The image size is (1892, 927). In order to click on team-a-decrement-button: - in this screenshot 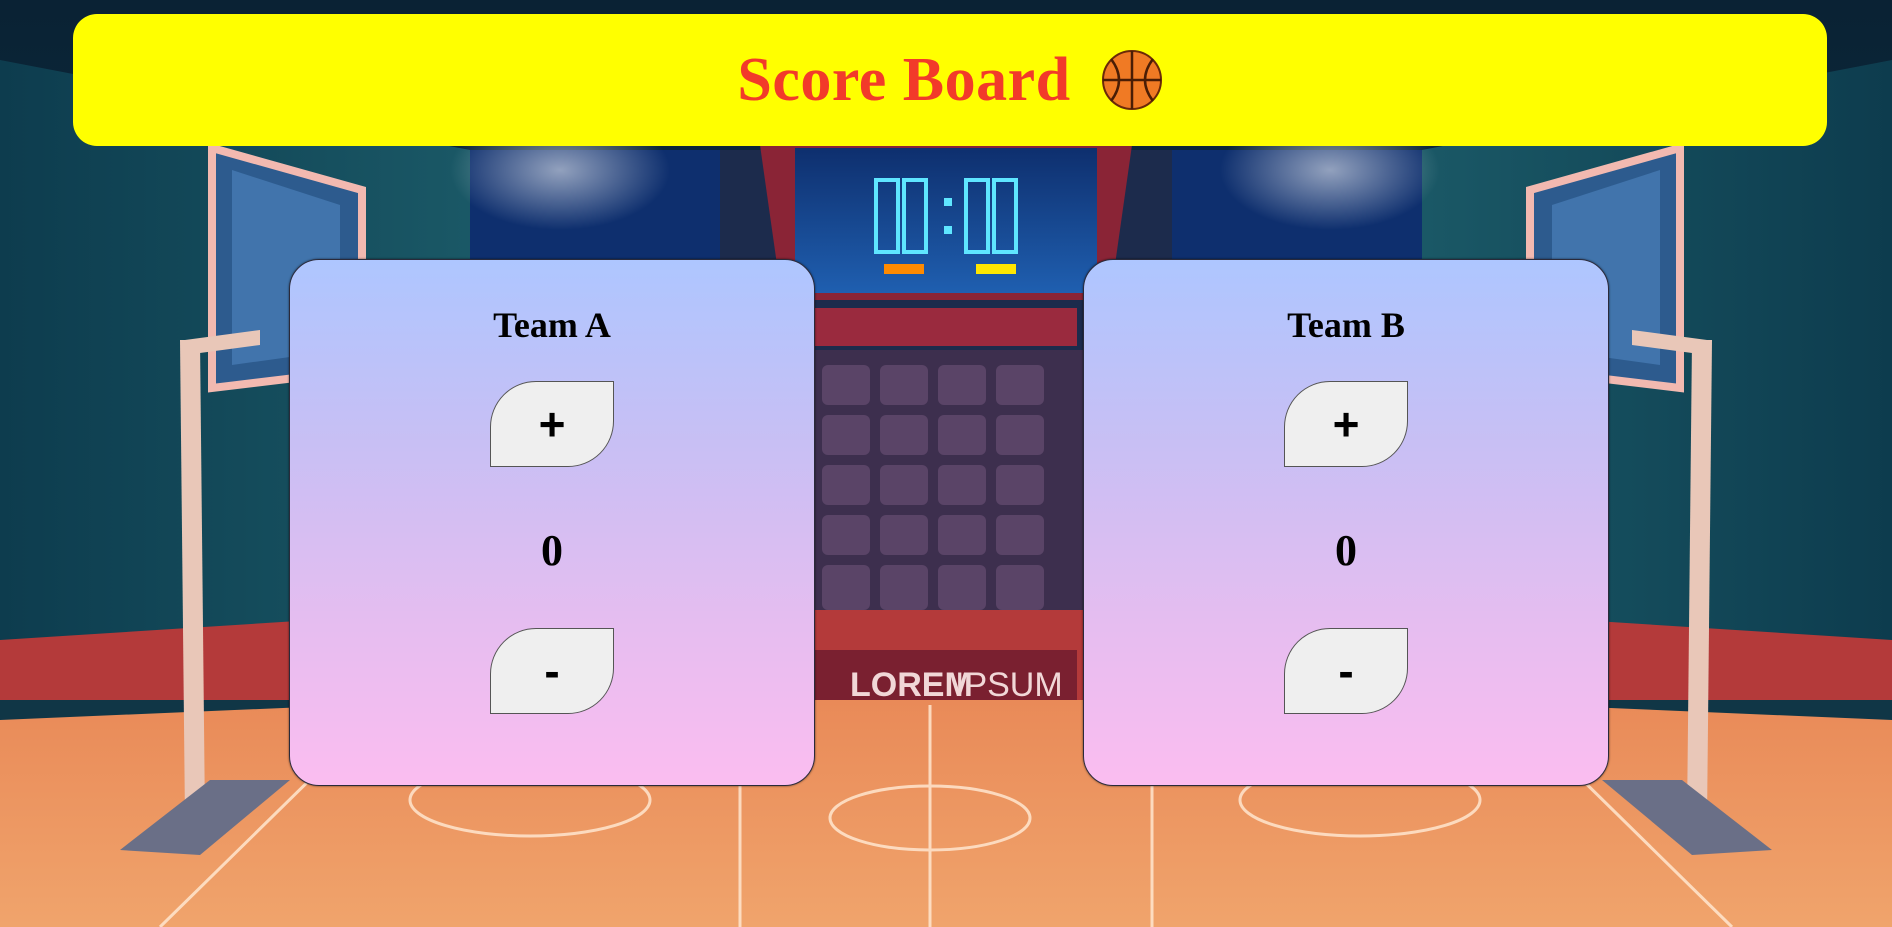, I will do `click(552, 671)`.